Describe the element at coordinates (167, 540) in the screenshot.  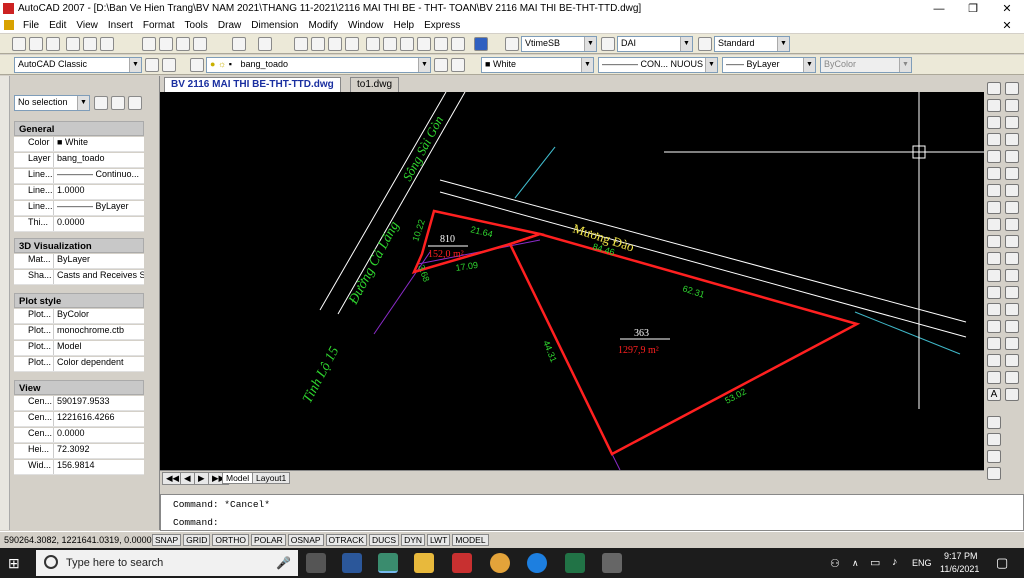
I see `status-snap: SNAP` at that location.